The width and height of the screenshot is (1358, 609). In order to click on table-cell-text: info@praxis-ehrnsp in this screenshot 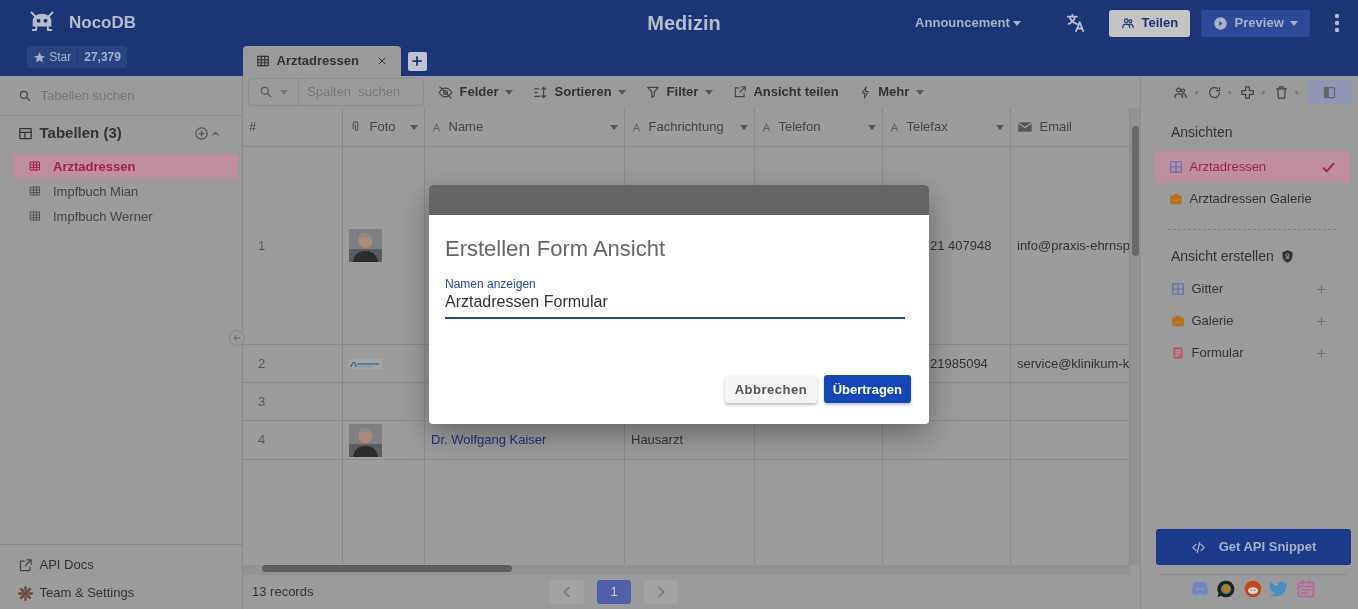, I will do `click(1073, 245)`.